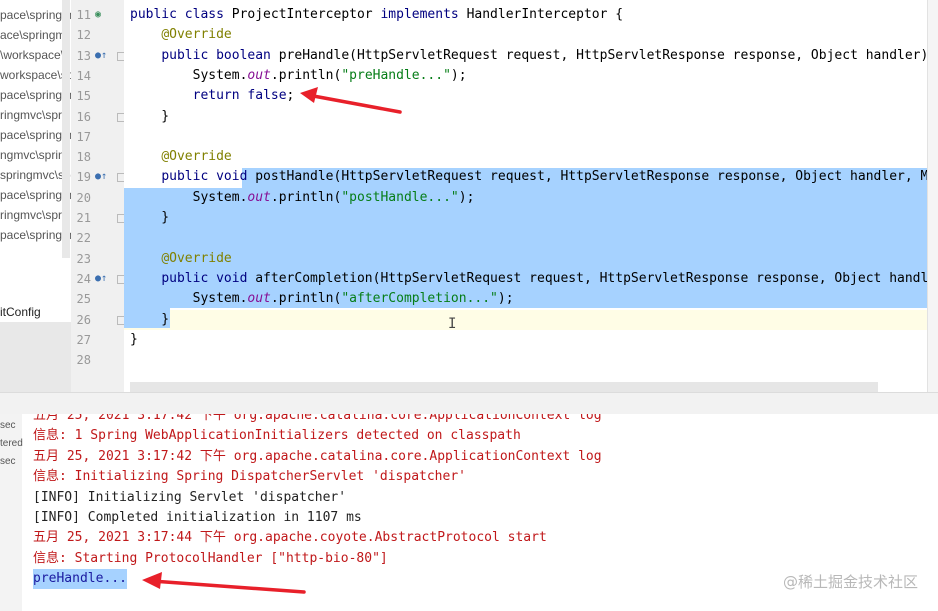 Image resolution: width=938 pixels, height=611 pixels. Describe the element at coordinates (423, 14) in the screenshot. I see `code-token: implements` at that location.